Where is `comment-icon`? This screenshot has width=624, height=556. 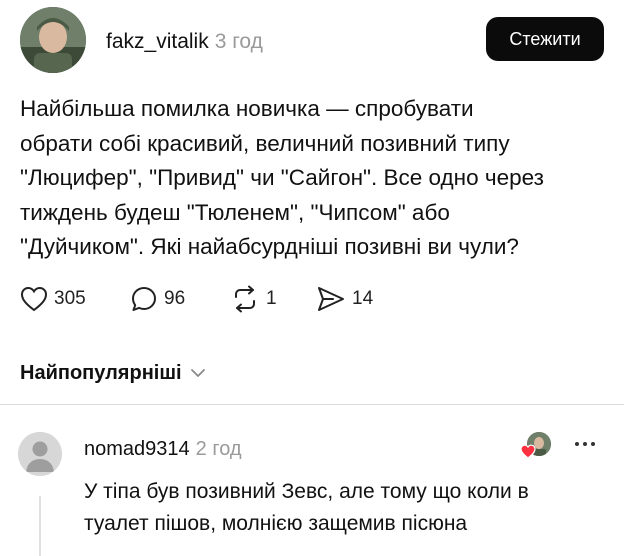
comment-icon is located at coordinates (144, 299).